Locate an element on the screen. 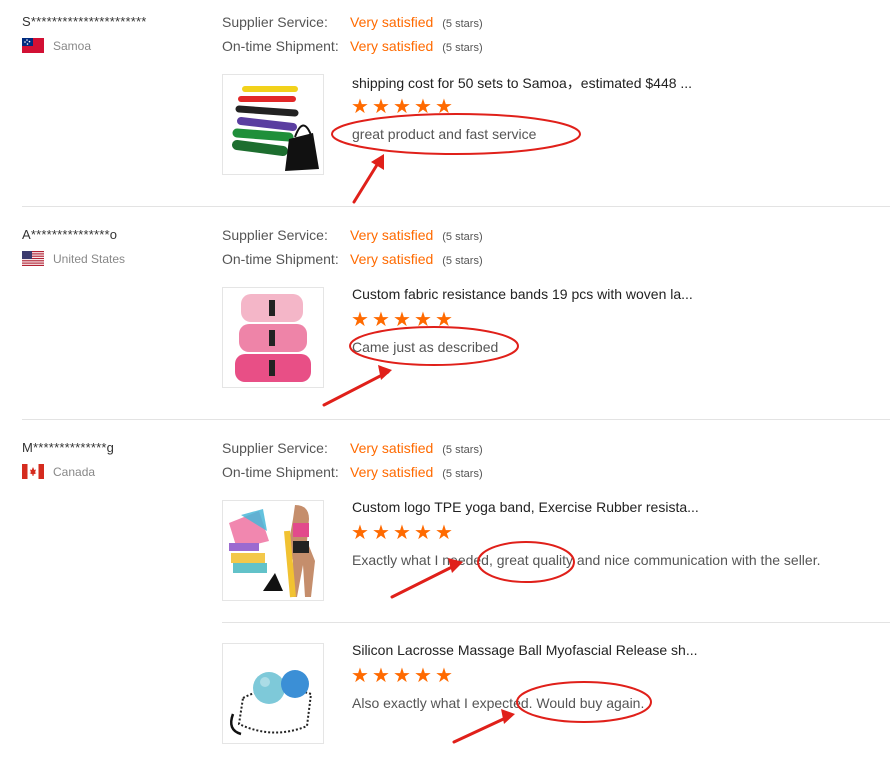 Image resolution: width=890 pixels, height=762 pixels. samoa-flag-icon is located at coordinates (33, 45).